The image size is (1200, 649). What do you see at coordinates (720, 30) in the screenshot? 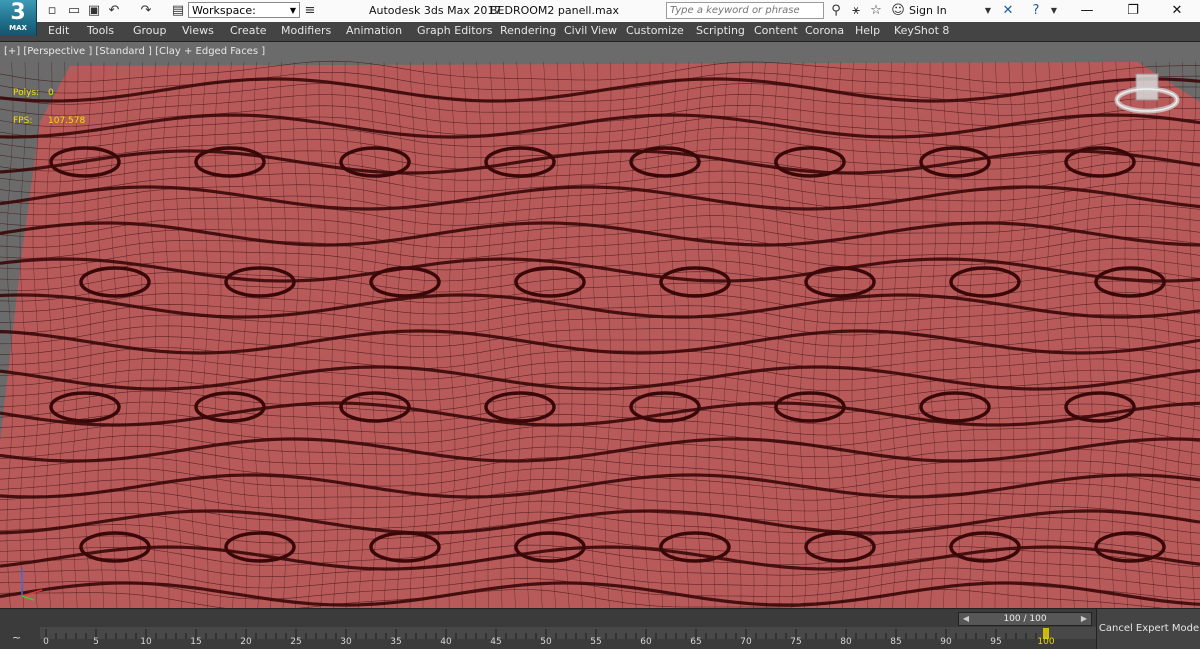
I see `menu-scripting: Scripting` at bounding box center [720, 30].